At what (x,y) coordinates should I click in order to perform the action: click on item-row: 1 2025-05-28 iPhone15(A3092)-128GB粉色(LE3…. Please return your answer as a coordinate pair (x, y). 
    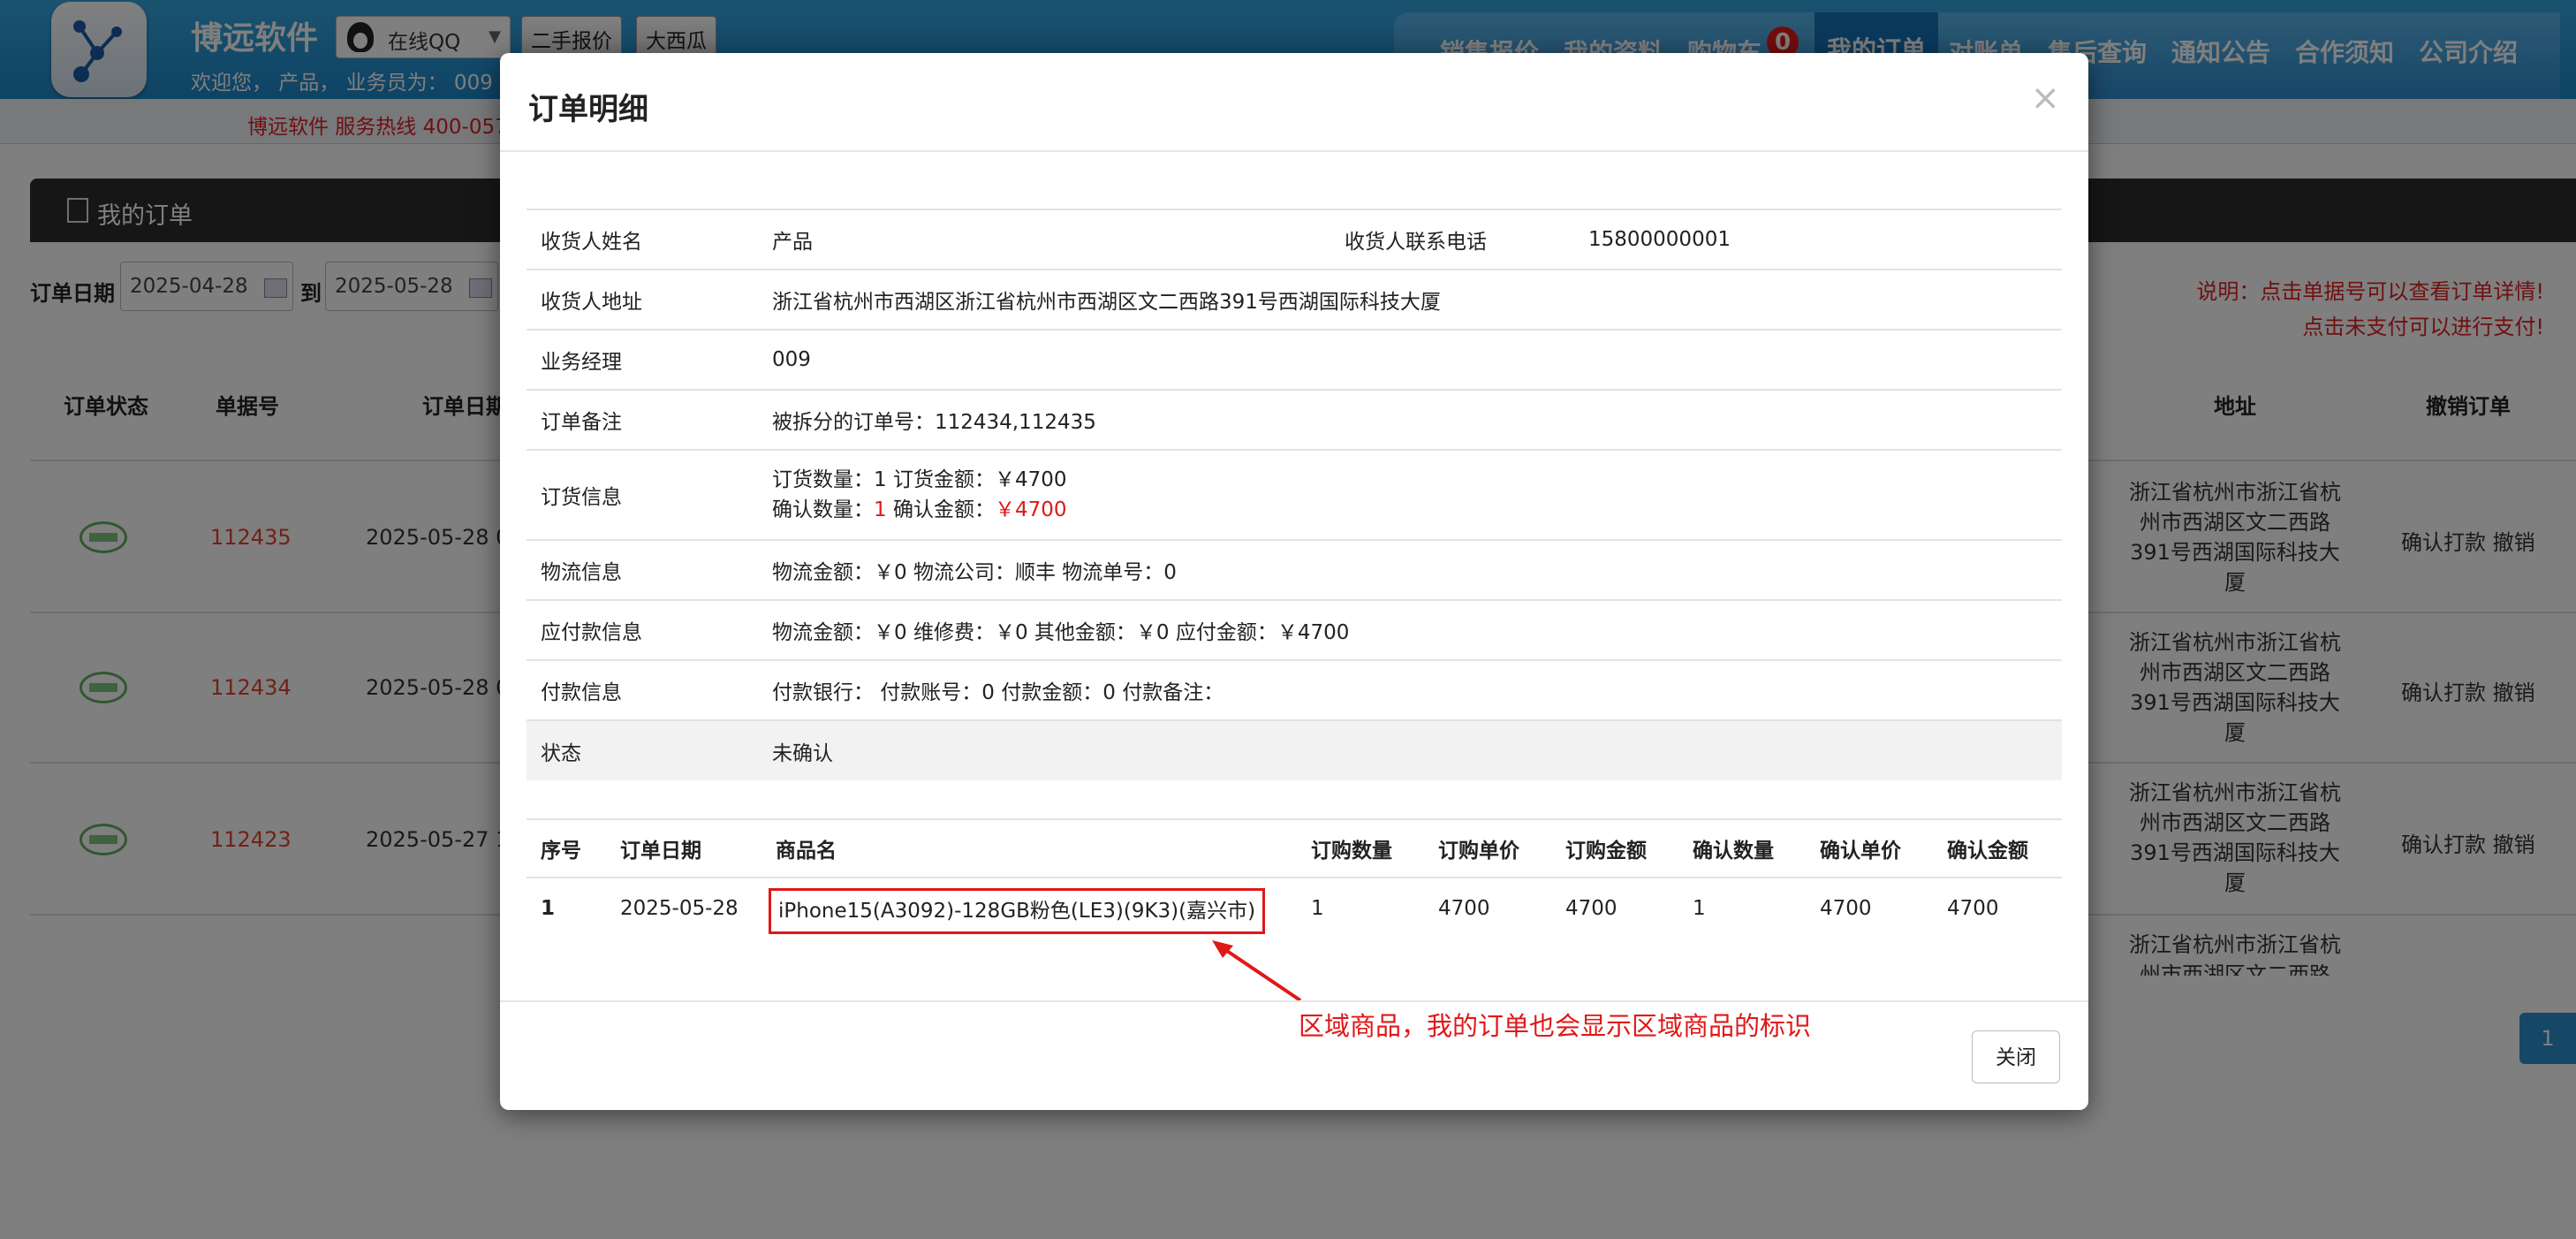
    Looking at the image, I should click on (1295, 909).